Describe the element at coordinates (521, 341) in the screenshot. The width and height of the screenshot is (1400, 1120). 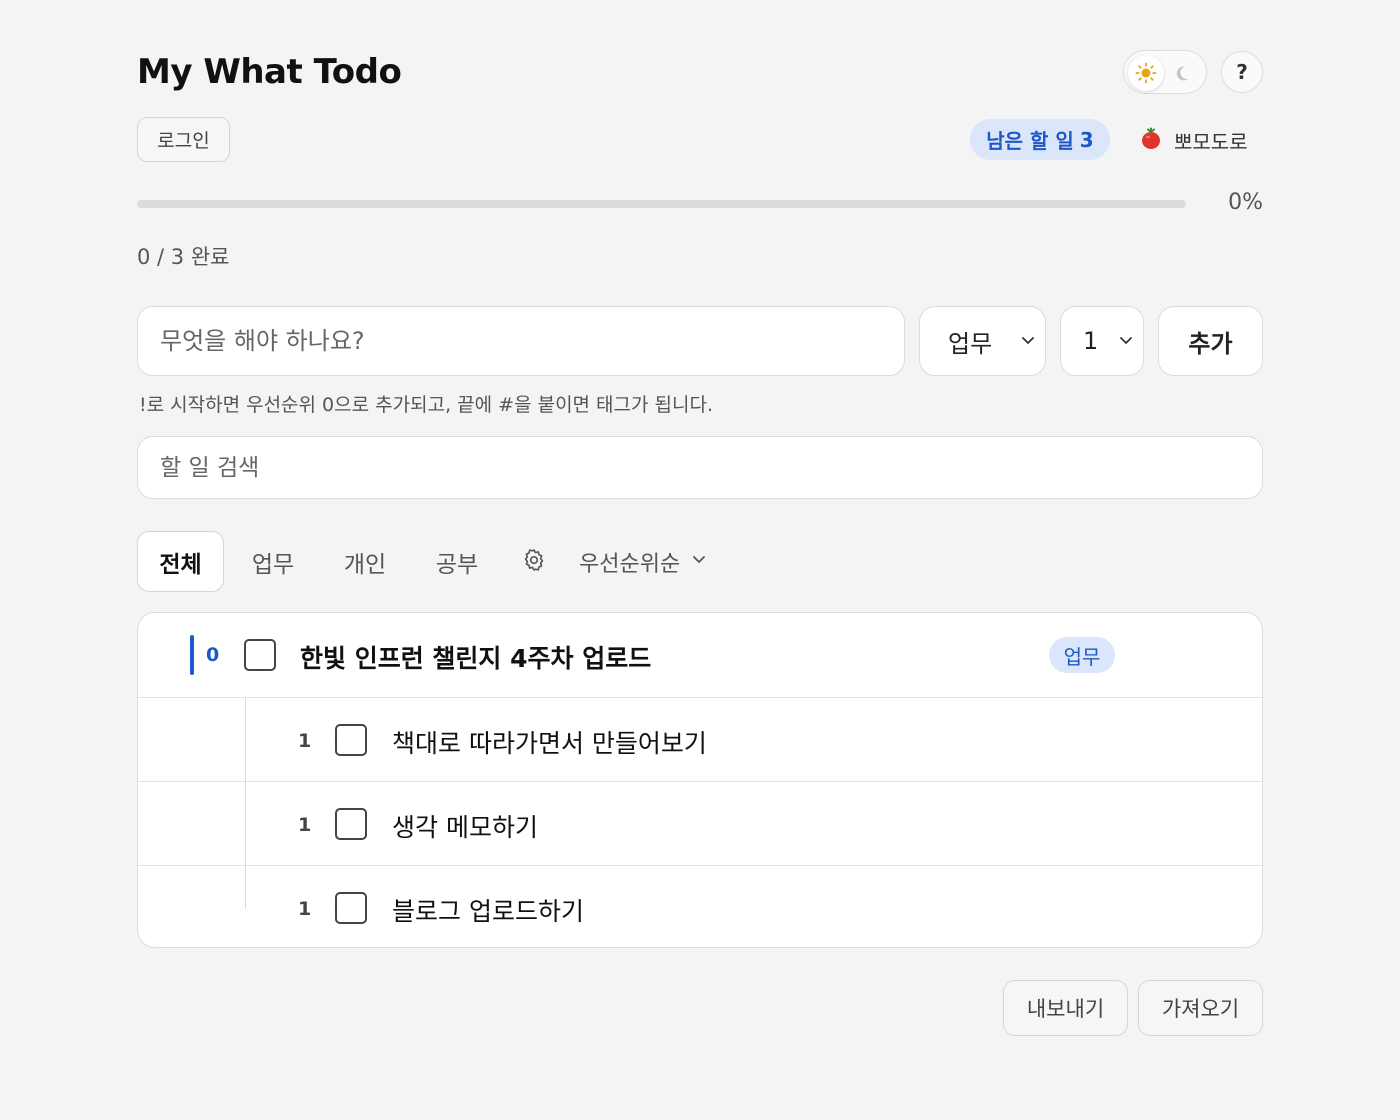
I see `task-input` at that location.